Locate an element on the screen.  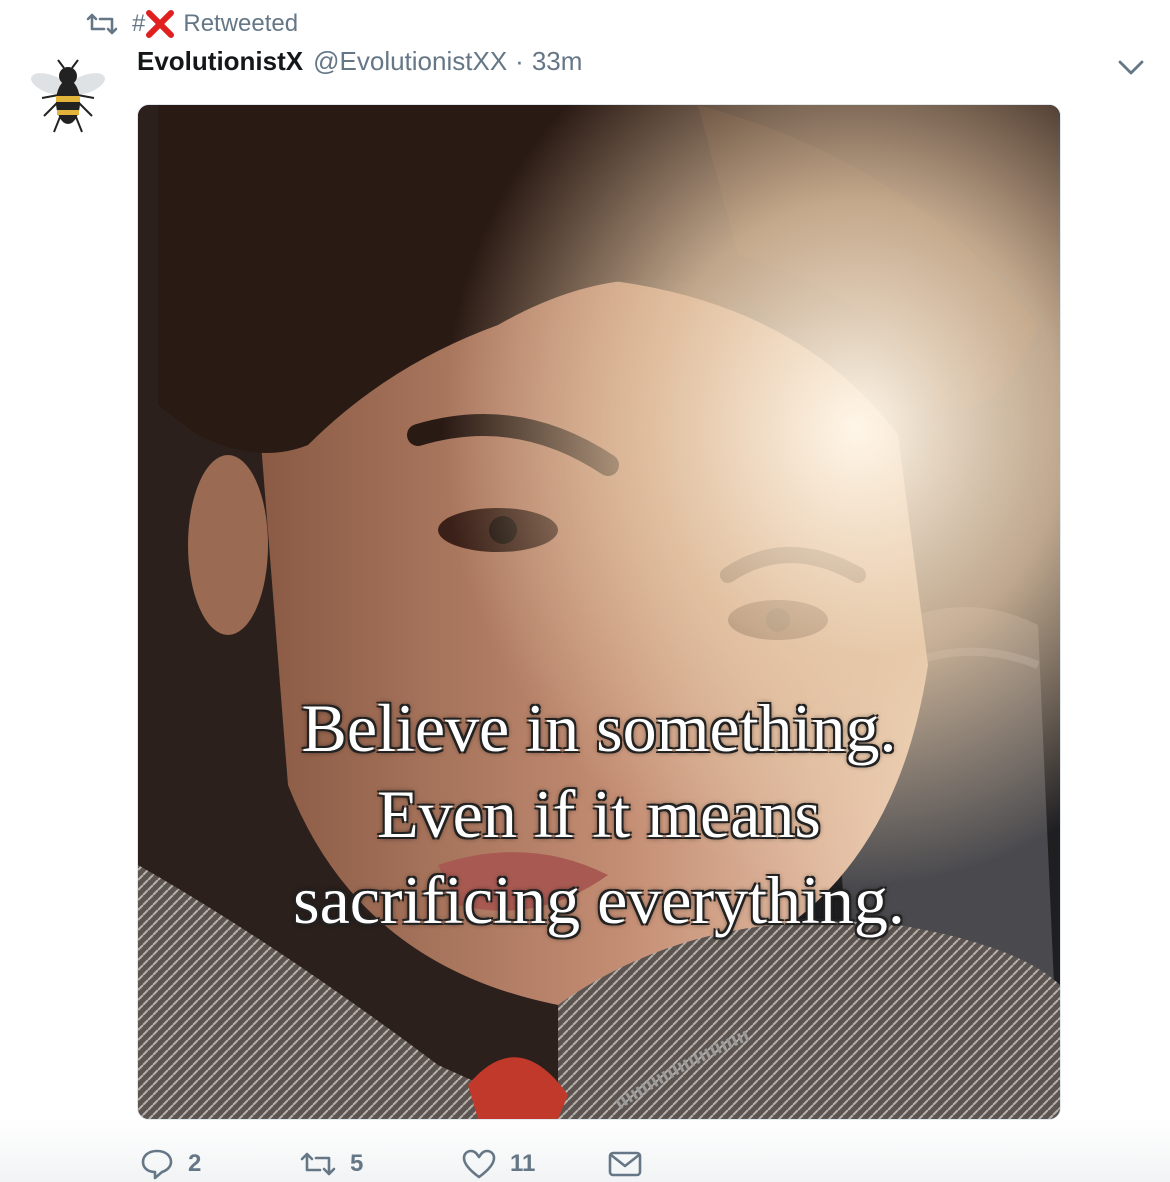
username-handle: @EvolutionistXX is located at coordinates (410, 61).